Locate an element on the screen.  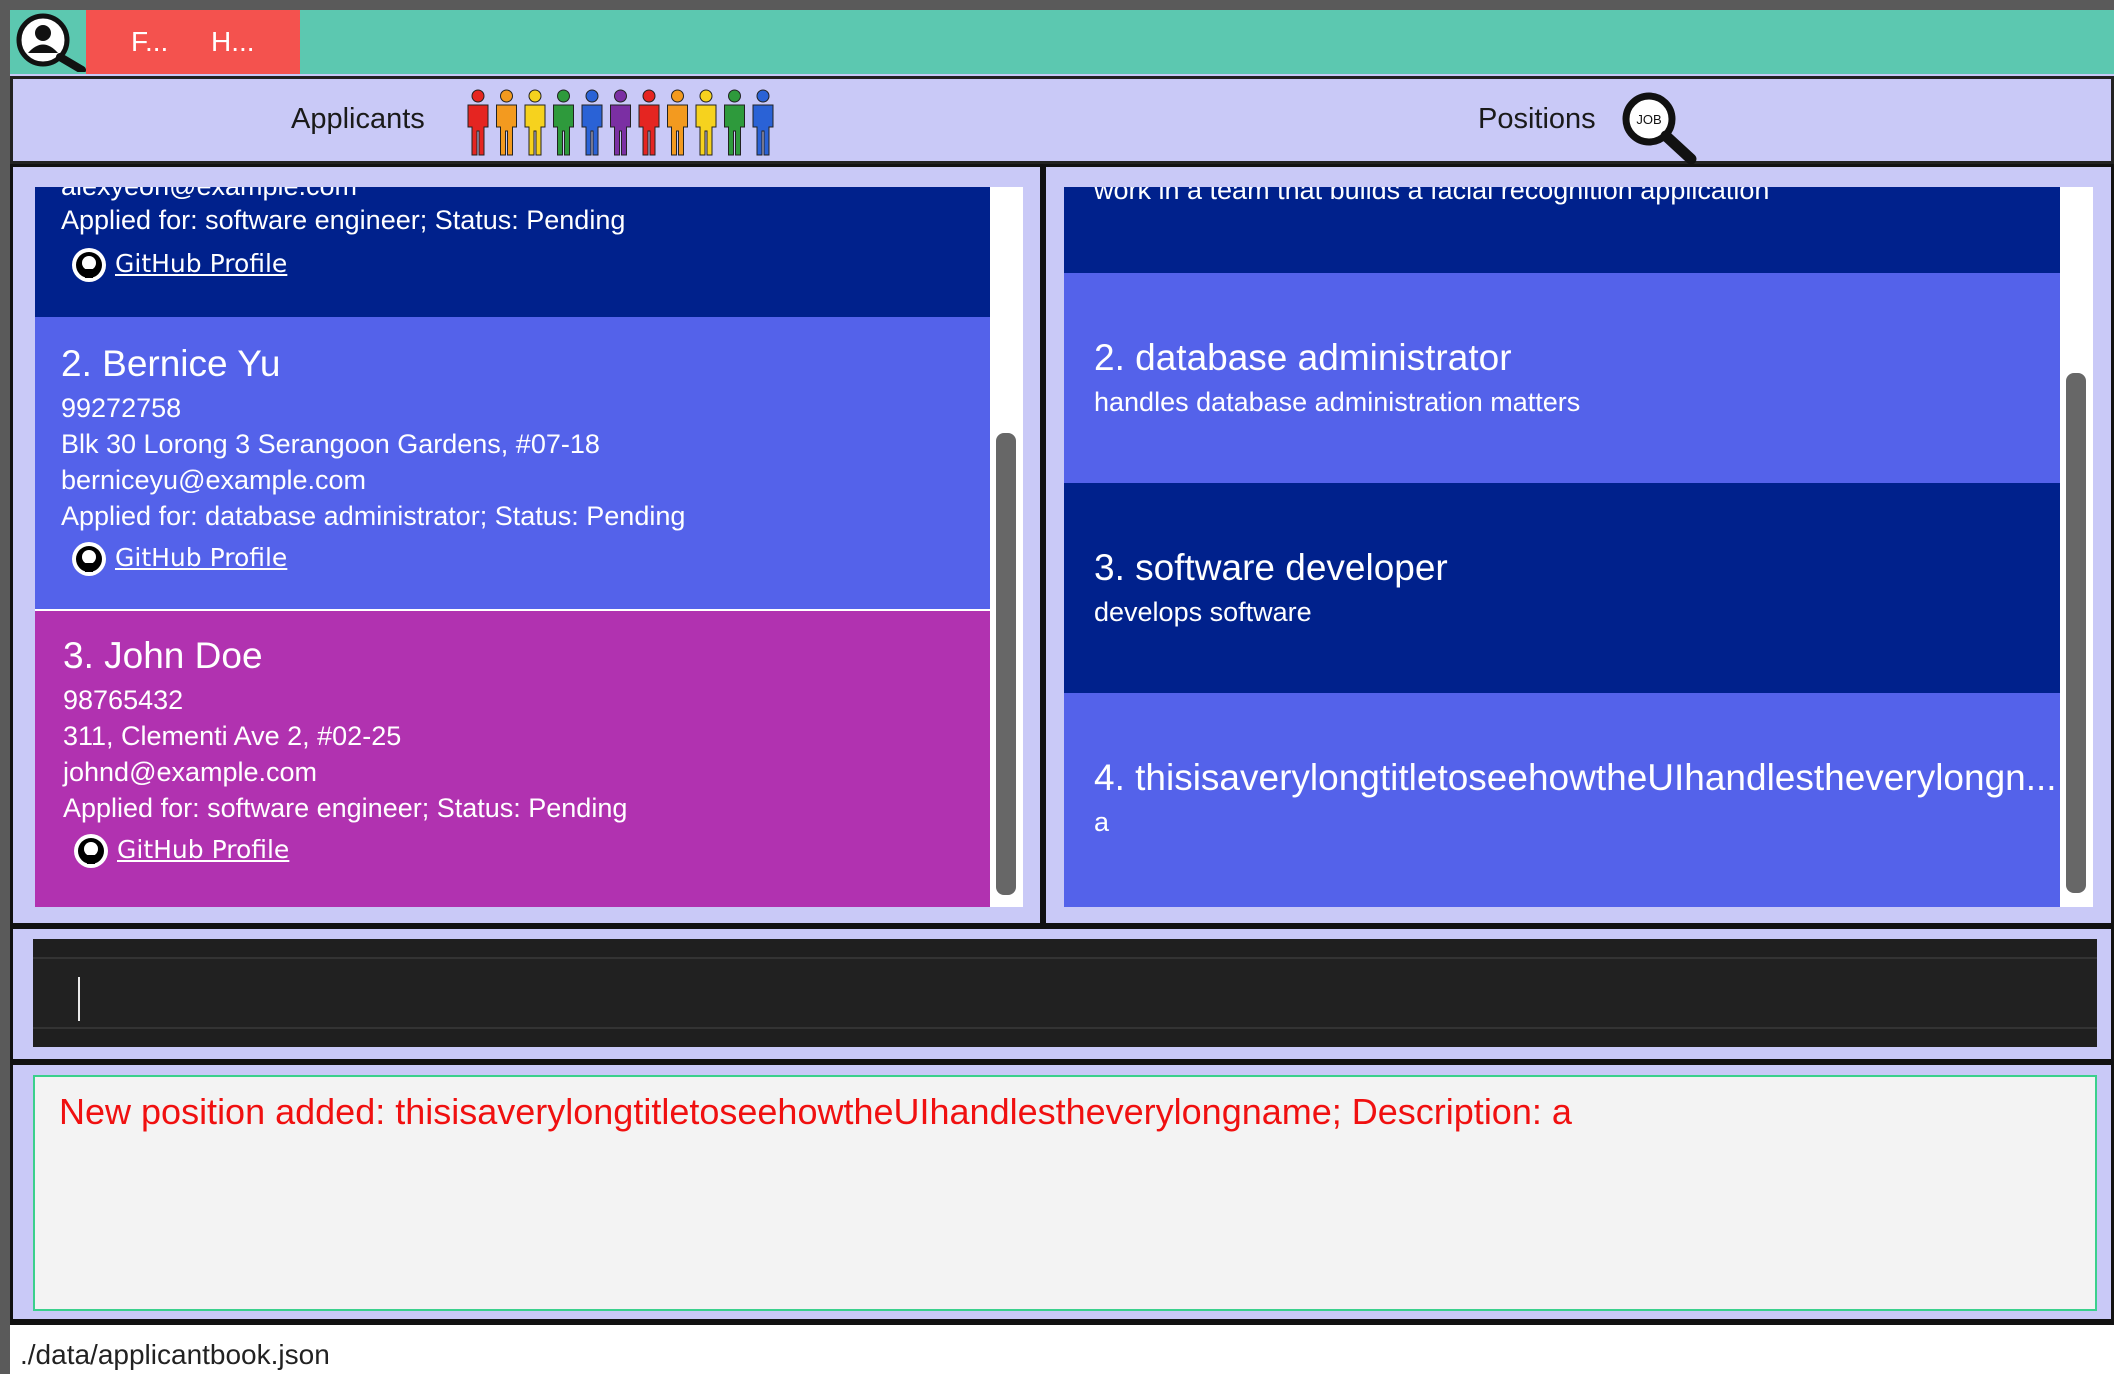
position-scrollbar is located at coordinates (2076, 547).